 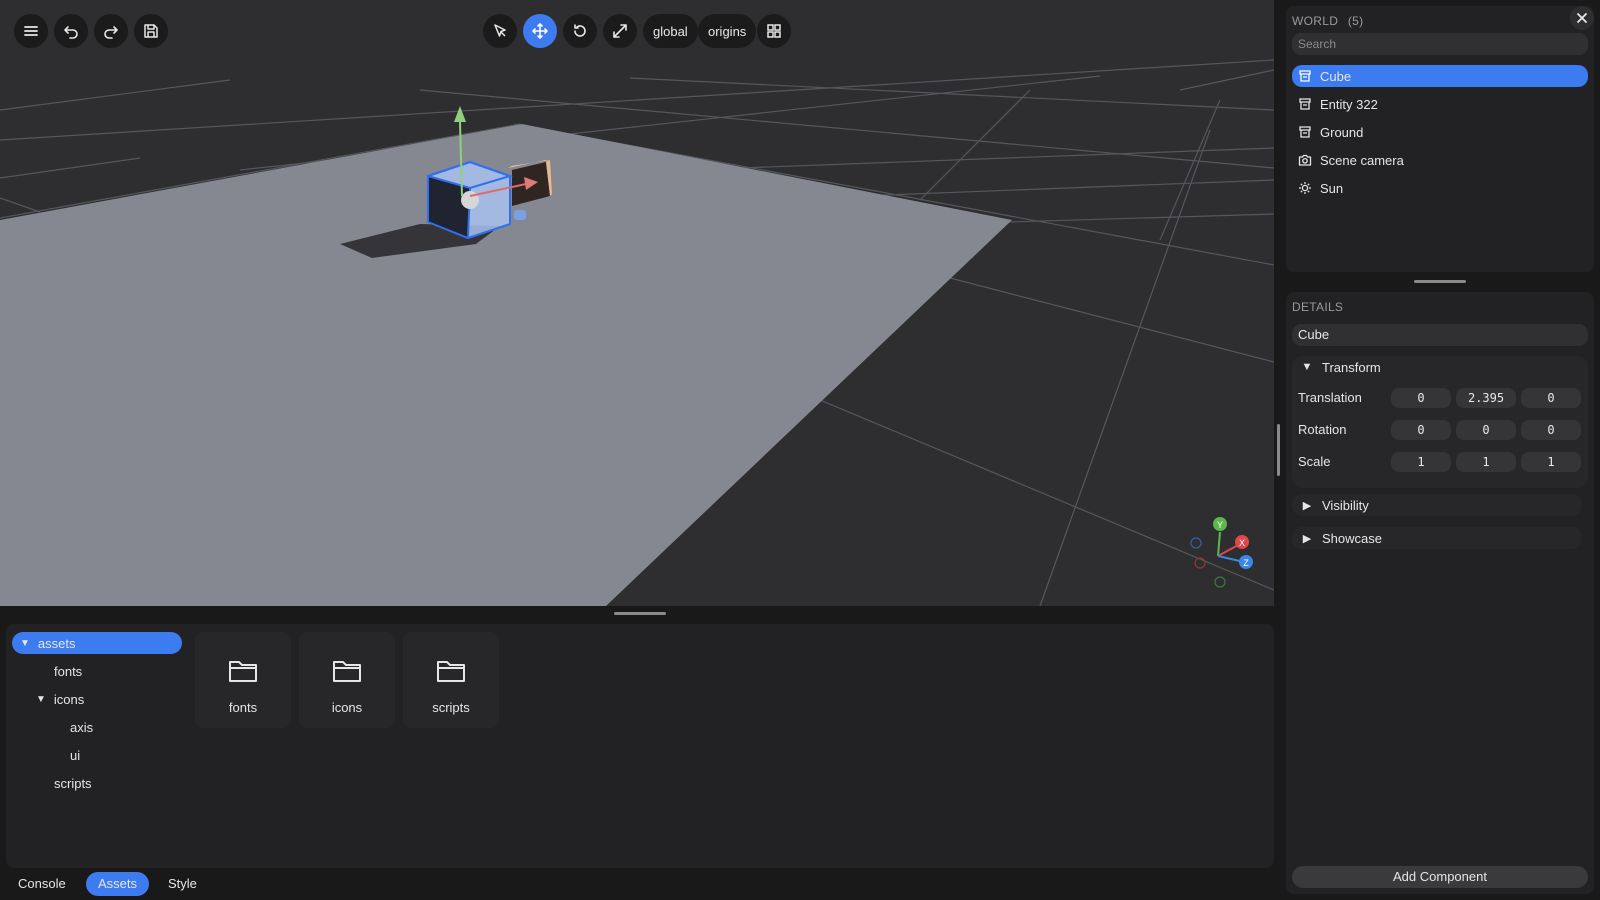 I want to click on folder-card-icons: icons, so click(x=347, y=680).